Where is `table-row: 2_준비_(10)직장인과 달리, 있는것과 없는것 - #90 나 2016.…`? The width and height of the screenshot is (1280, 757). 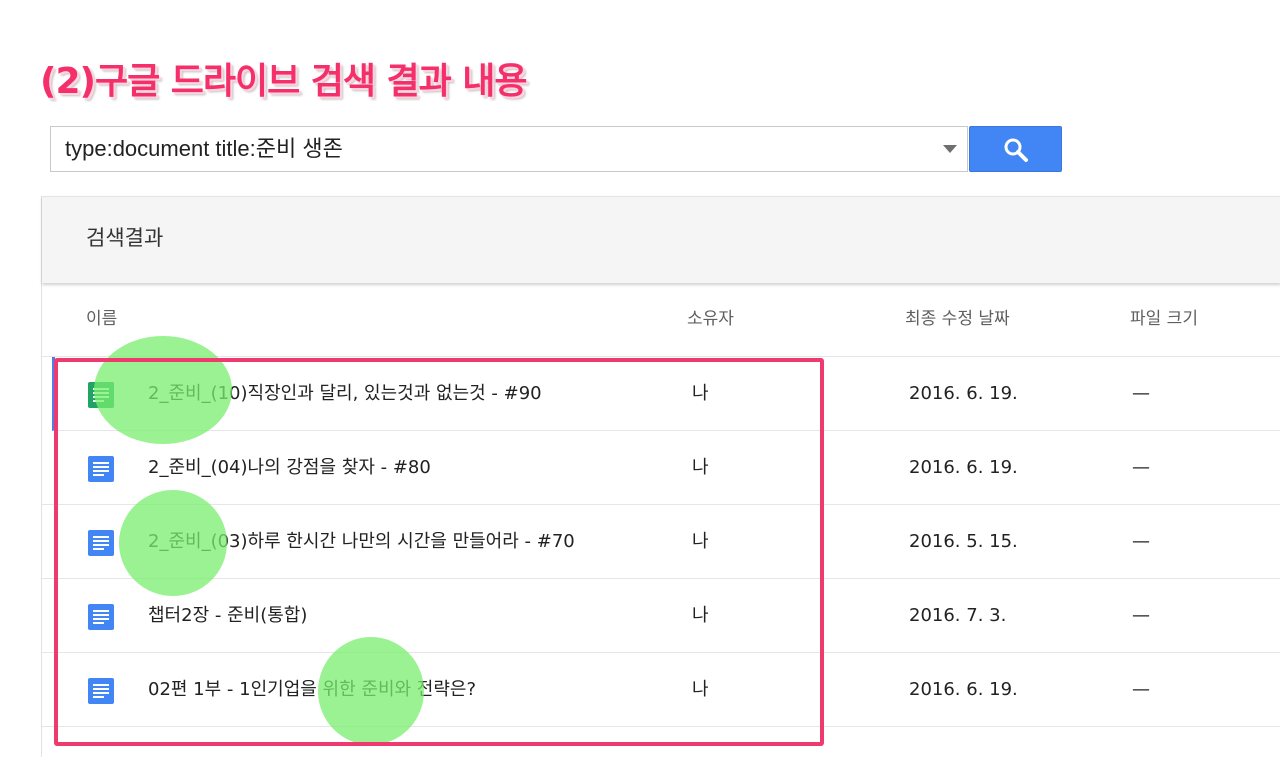
table-row: 2_준비_(10)직장인과 달리, 있는것과 없는것 - #90 나 2016.… is located at coordinates (666, 394).